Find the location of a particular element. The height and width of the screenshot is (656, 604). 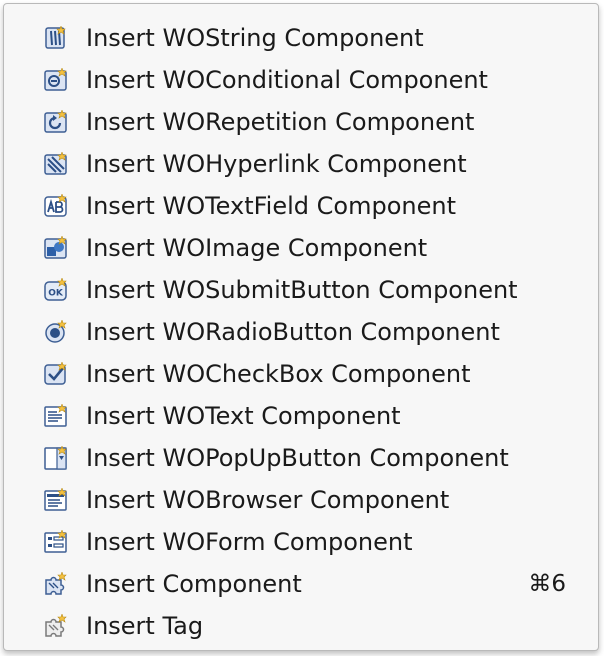

wotextfield-icon is located at coordinates (55, 205).